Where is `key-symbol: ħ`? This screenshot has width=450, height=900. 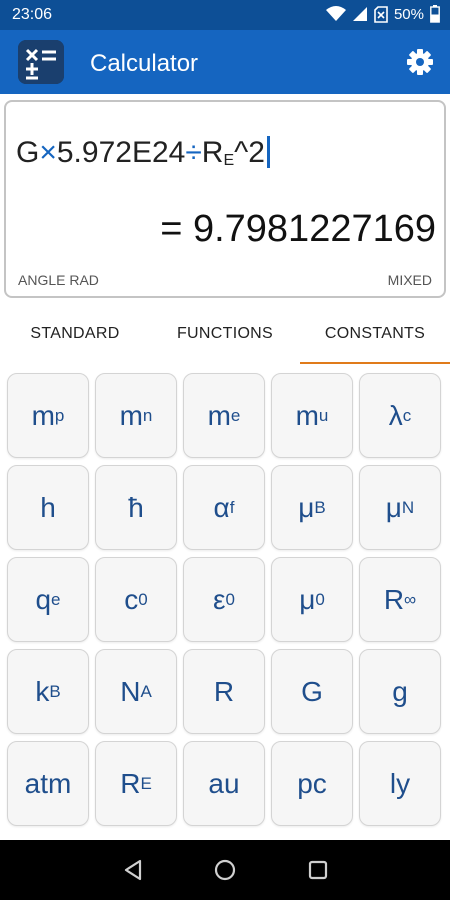
key-symbol: ħ is located at coordinates (136, 507).